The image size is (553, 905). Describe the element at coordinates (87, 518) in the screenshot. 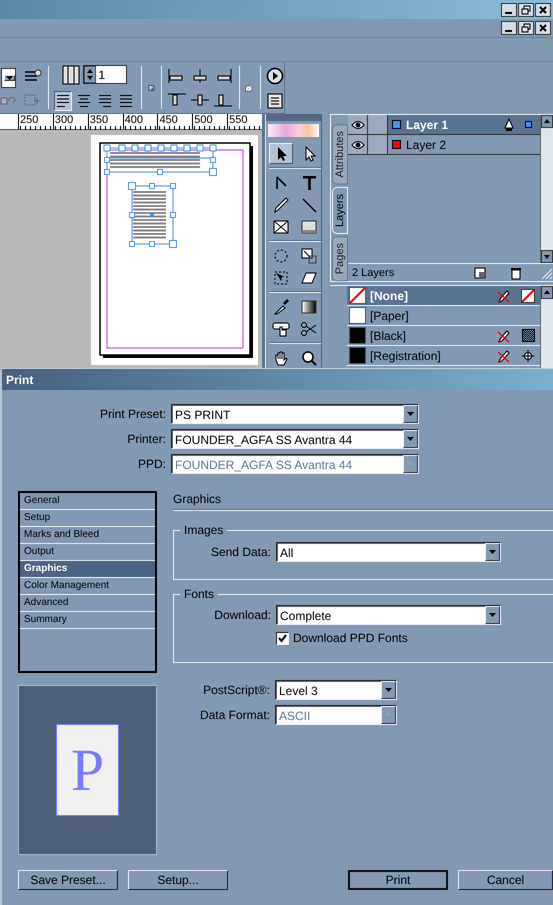

I see `section-item: Setup` at that location.